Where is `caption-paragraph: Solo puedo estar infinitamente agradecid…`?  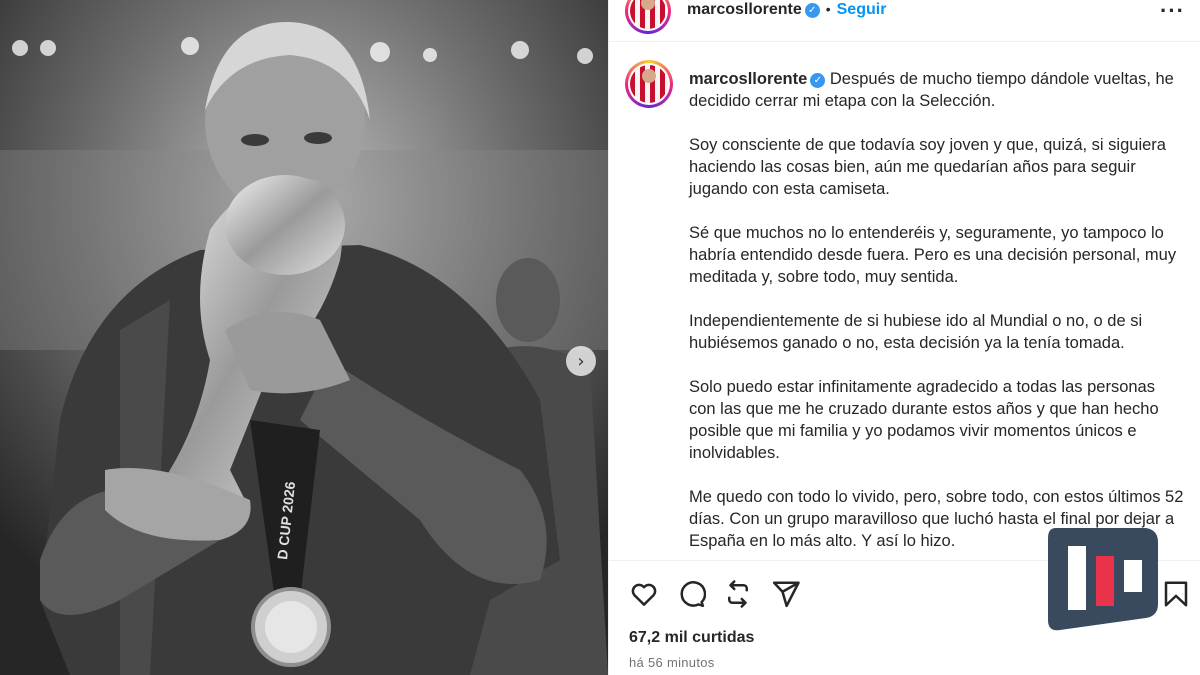 caption-paragraph: Solo puedo estar infinitamente agradecid… is located at coordinates (924, 420).